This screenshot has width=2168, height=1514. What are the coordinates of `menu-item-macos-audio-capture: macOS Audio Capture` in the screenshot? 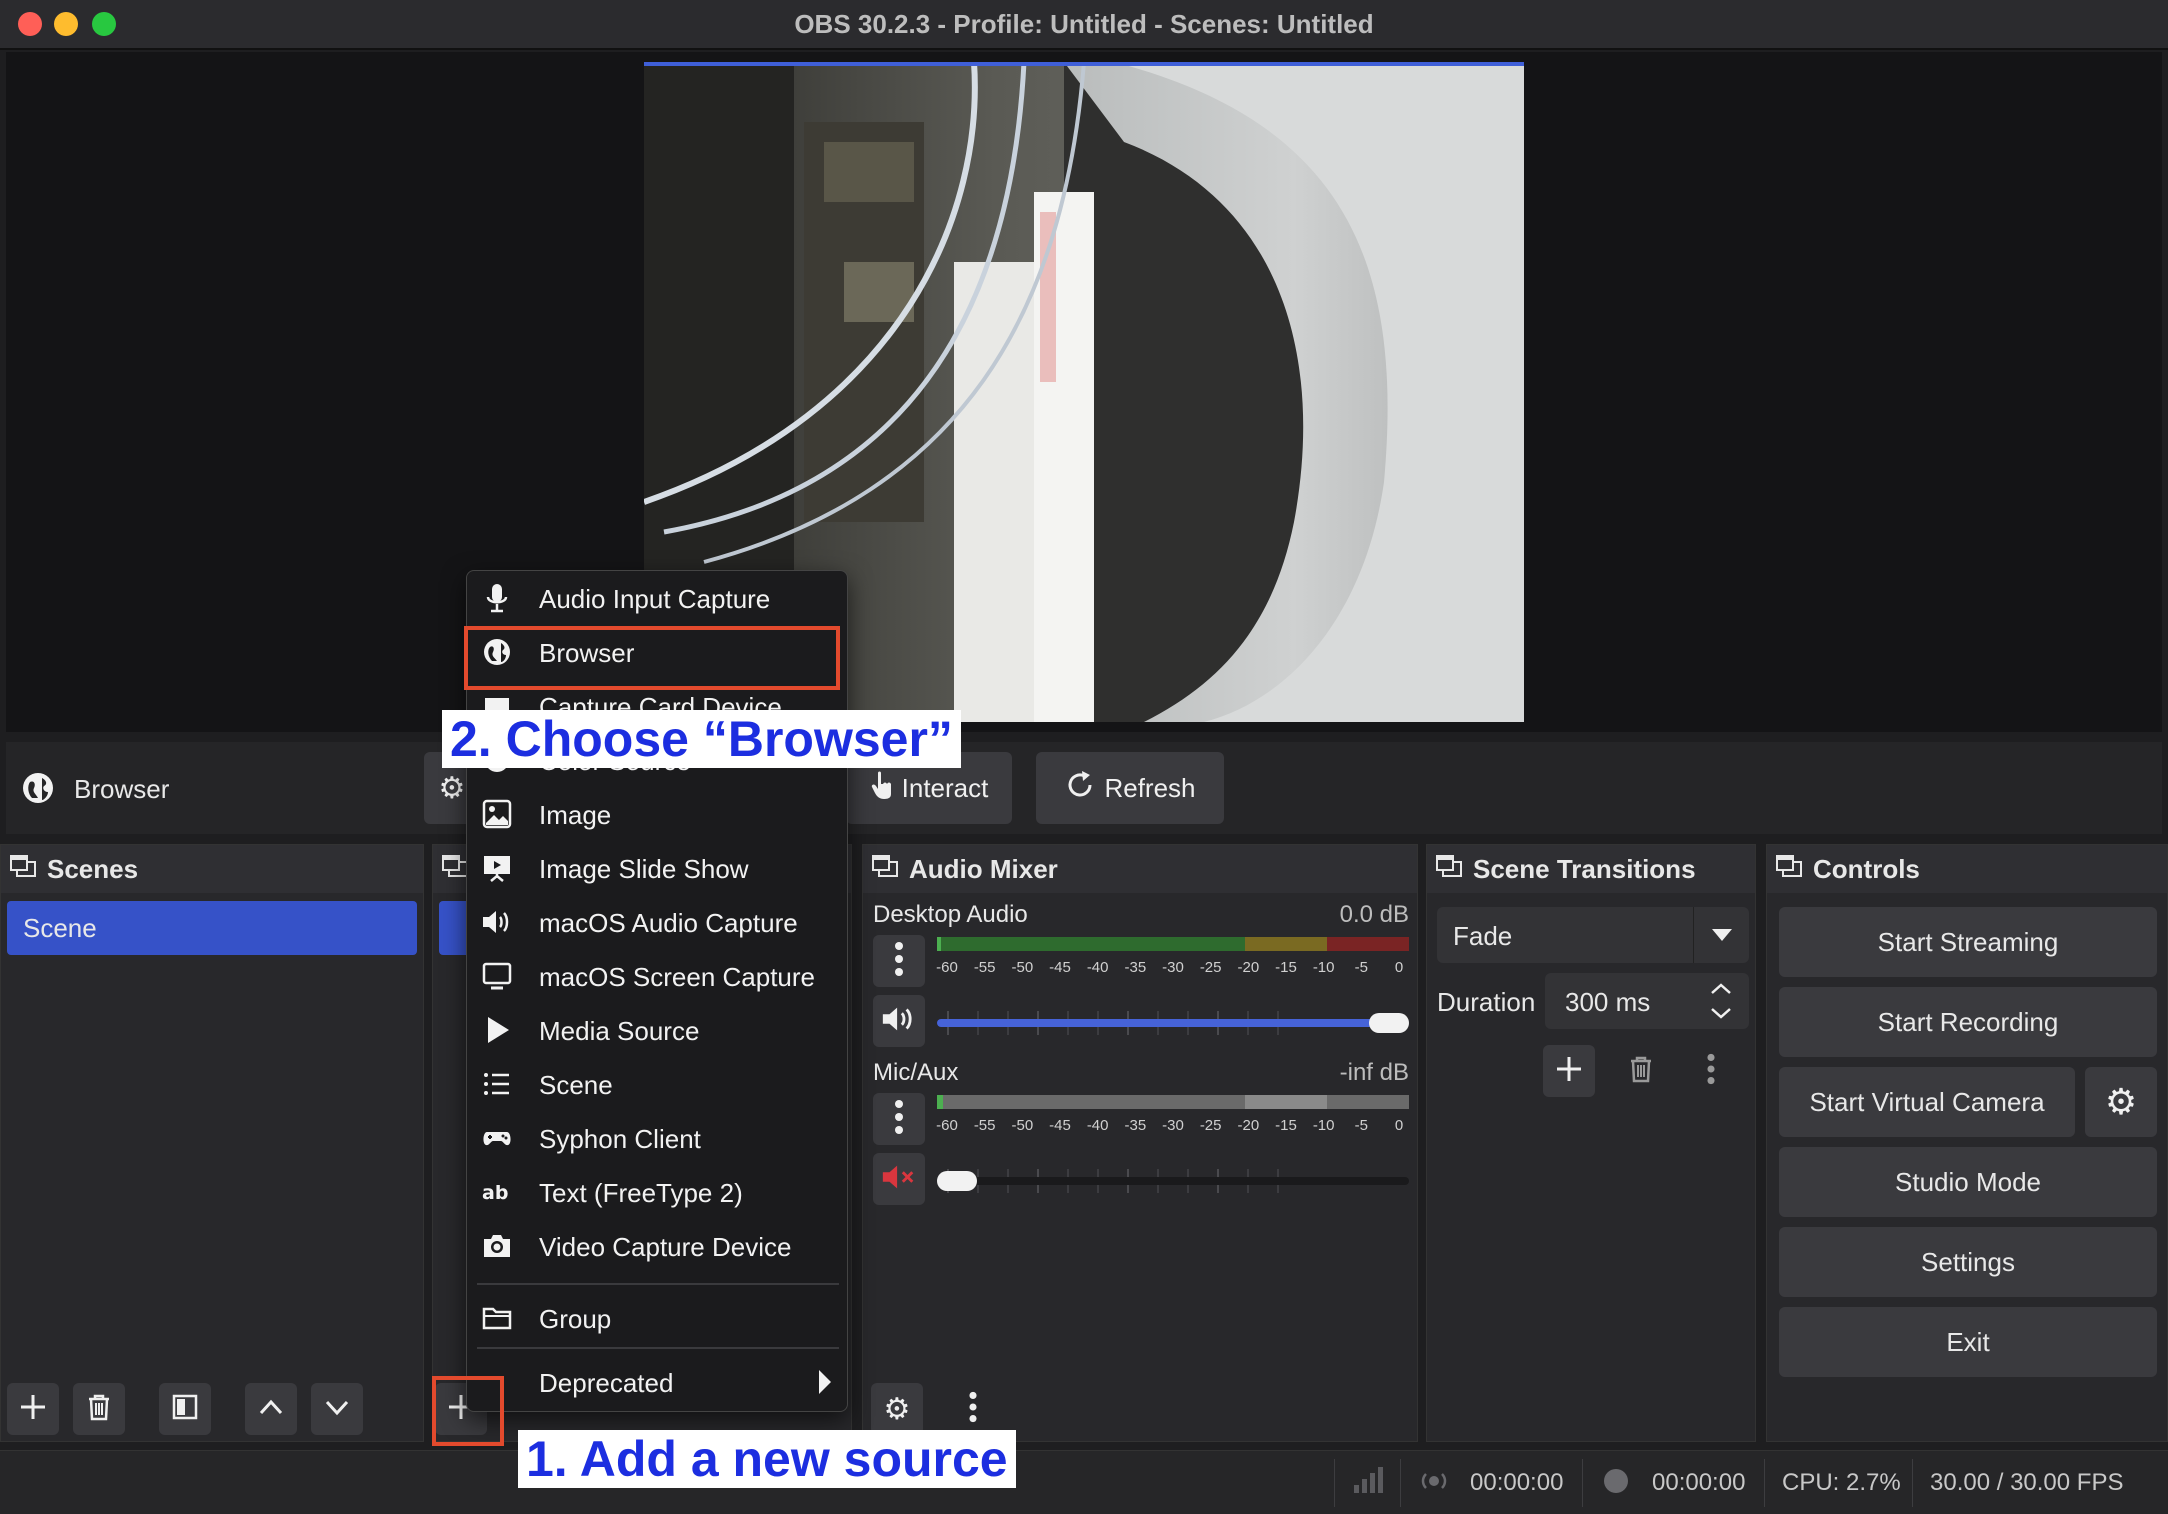 It's located at (657, 922).